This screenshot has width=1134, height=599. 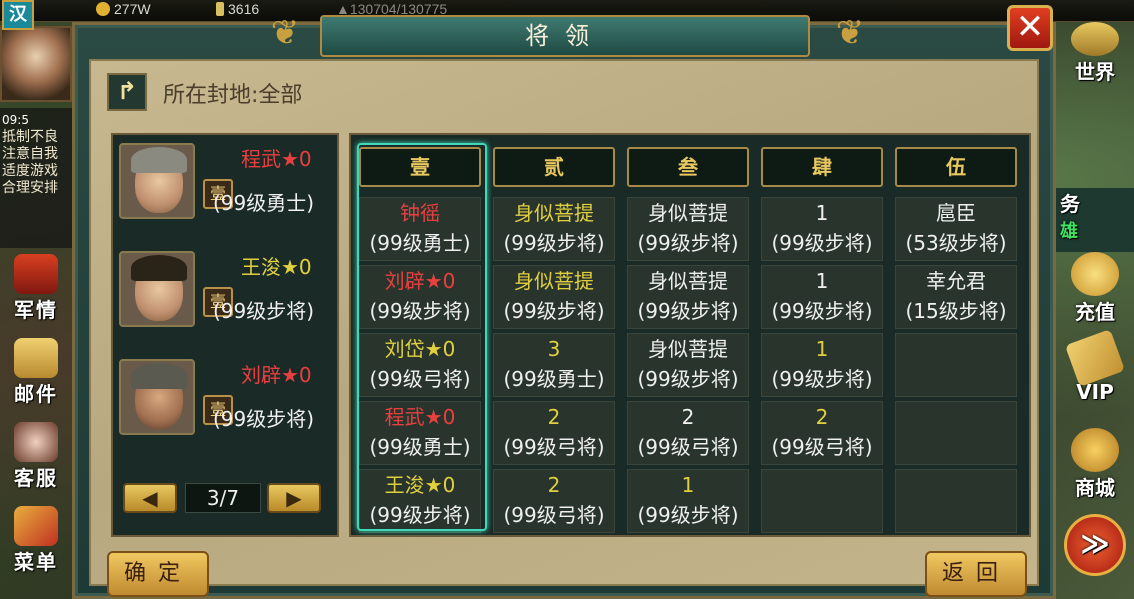 I want to click on formation-cell: 扈臣 (53级步将), so click(x=956, y=229).